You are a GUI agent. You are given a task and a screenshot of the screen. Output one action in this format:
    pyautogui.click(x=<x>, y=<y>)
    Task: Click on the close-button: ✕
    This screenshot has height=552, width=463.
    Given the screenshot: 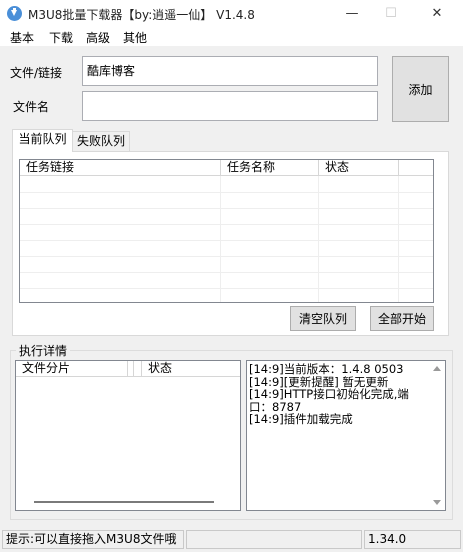 What is the action you would take?
    pyautogui.click(x=437, y=14)
    